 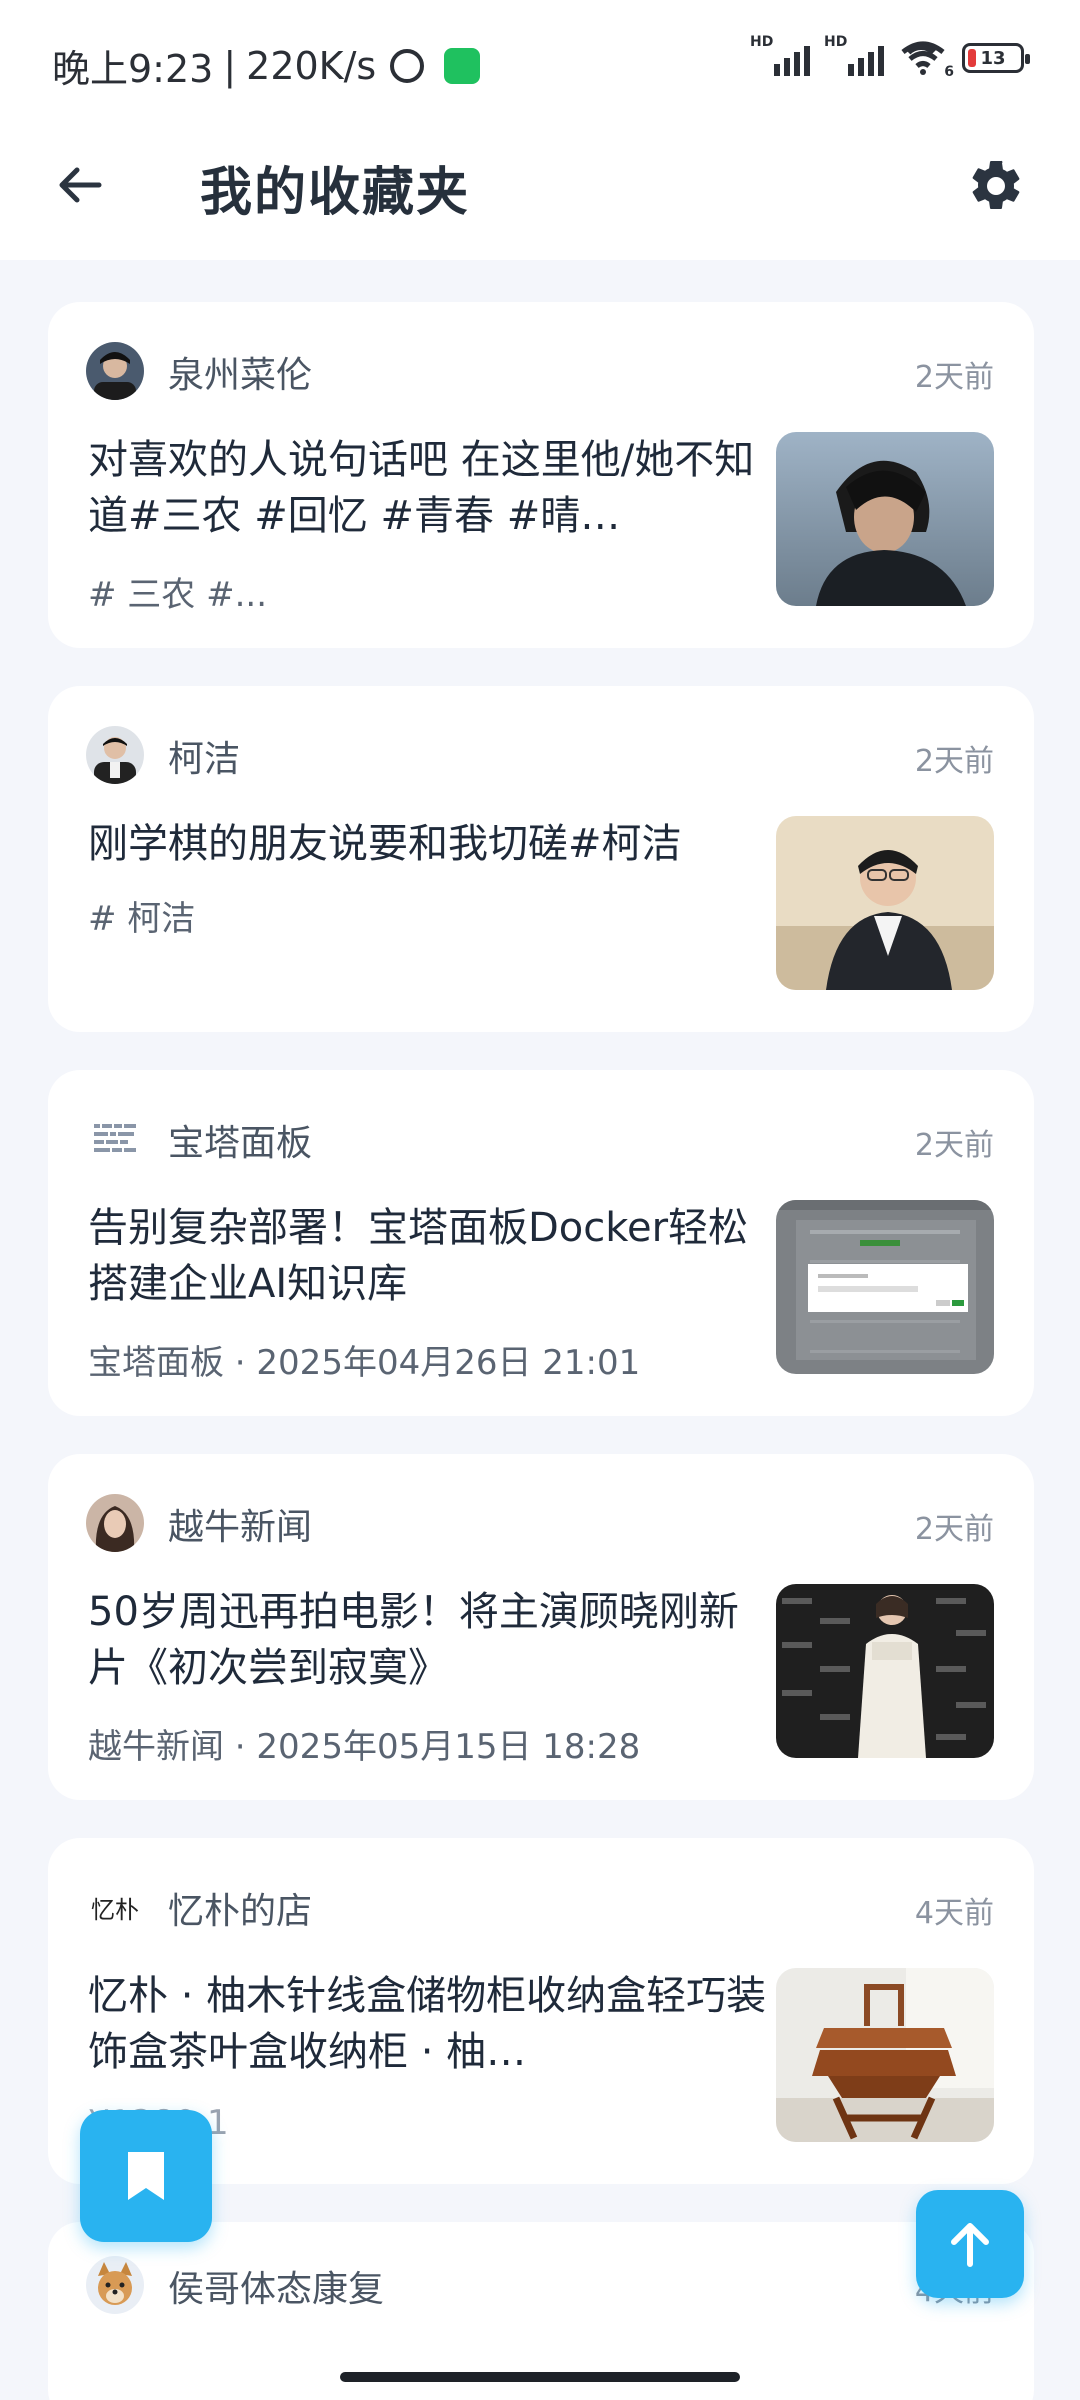 I want to click on status-left: 晚上9:23 | 220K/s, so click(x=266, y=65).